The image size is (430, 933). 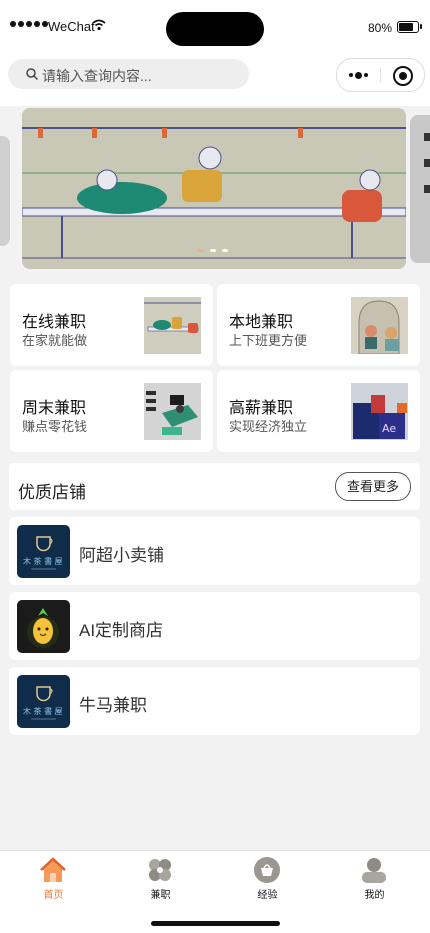 I want to click on section-title: 优质店铺, so click(x=52, y=492).